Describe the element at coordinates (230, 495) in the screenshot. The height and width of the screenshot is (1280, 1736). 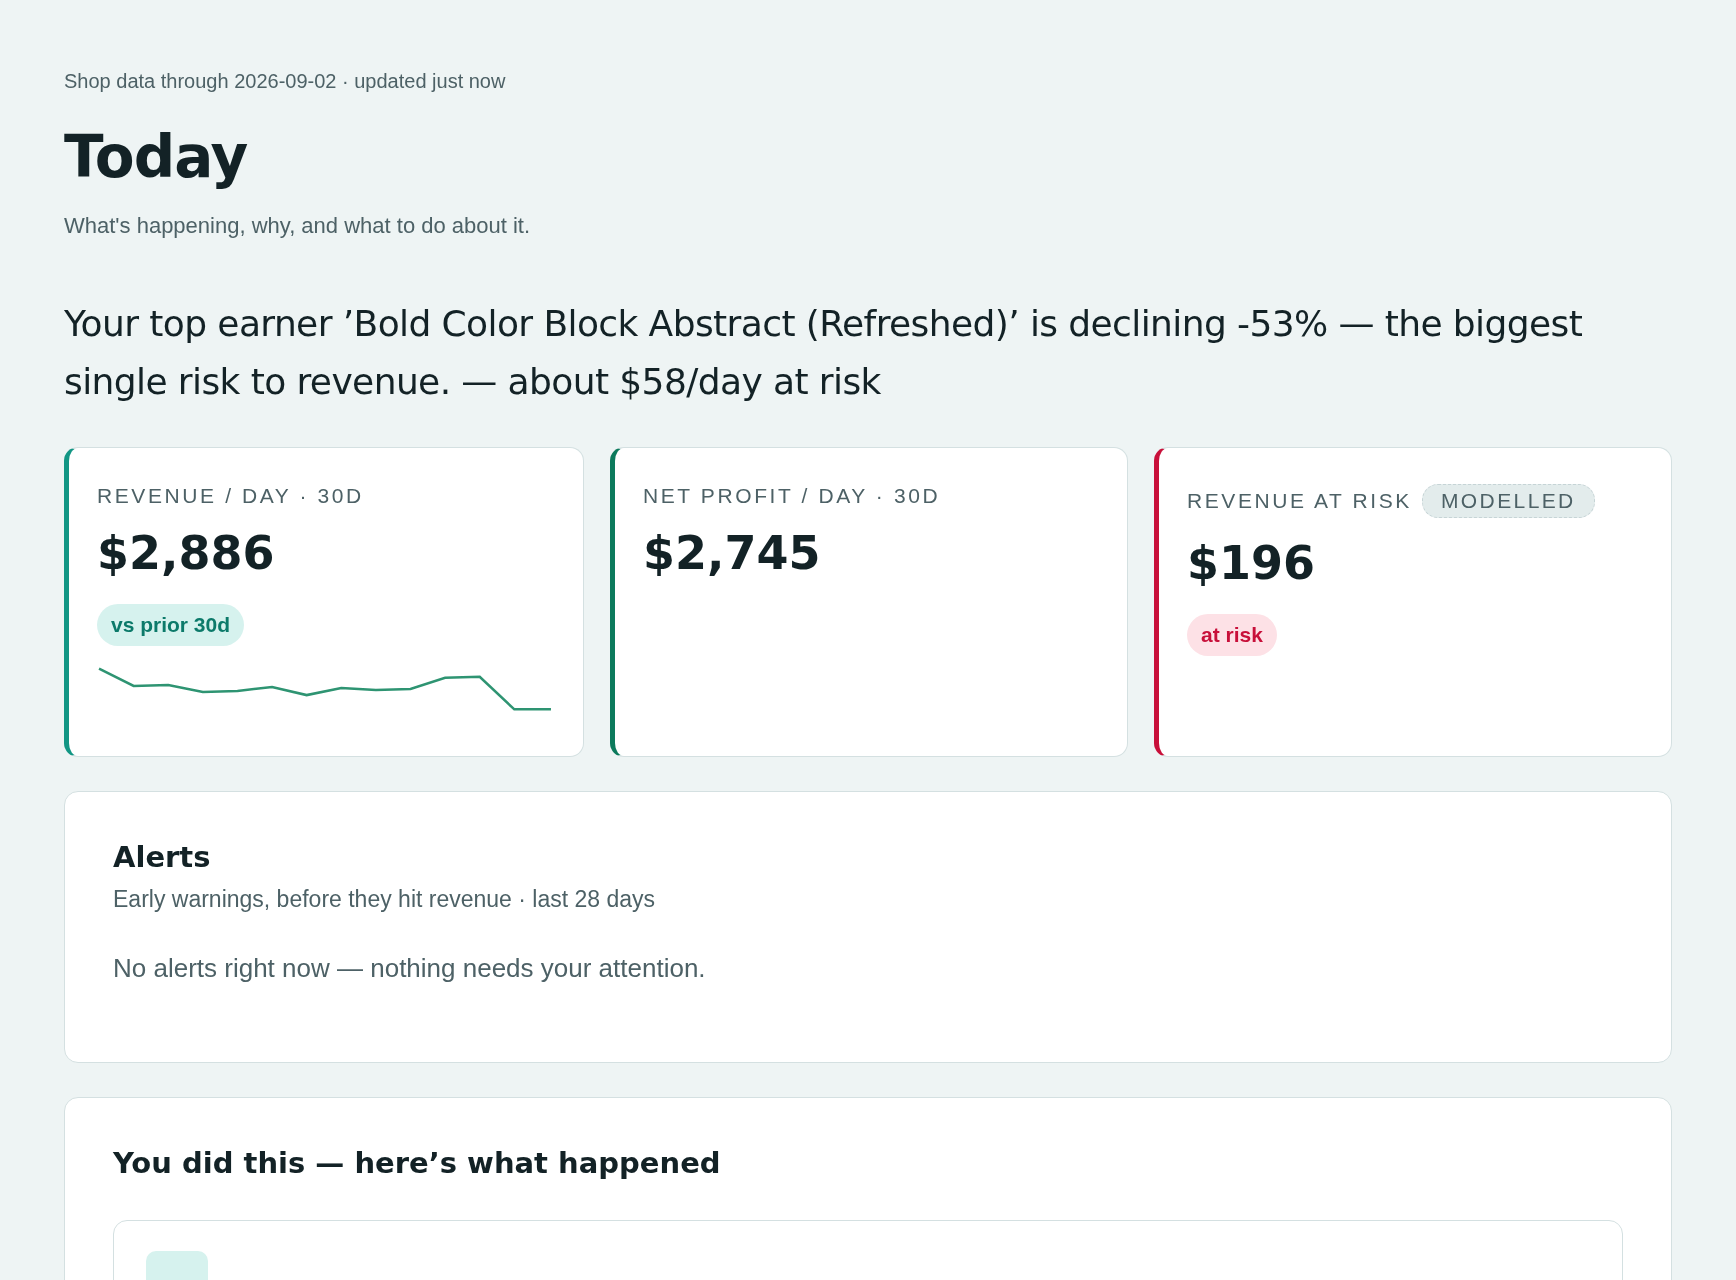
I see `metric-label: REVENUE / DAY · 30D` at that location.